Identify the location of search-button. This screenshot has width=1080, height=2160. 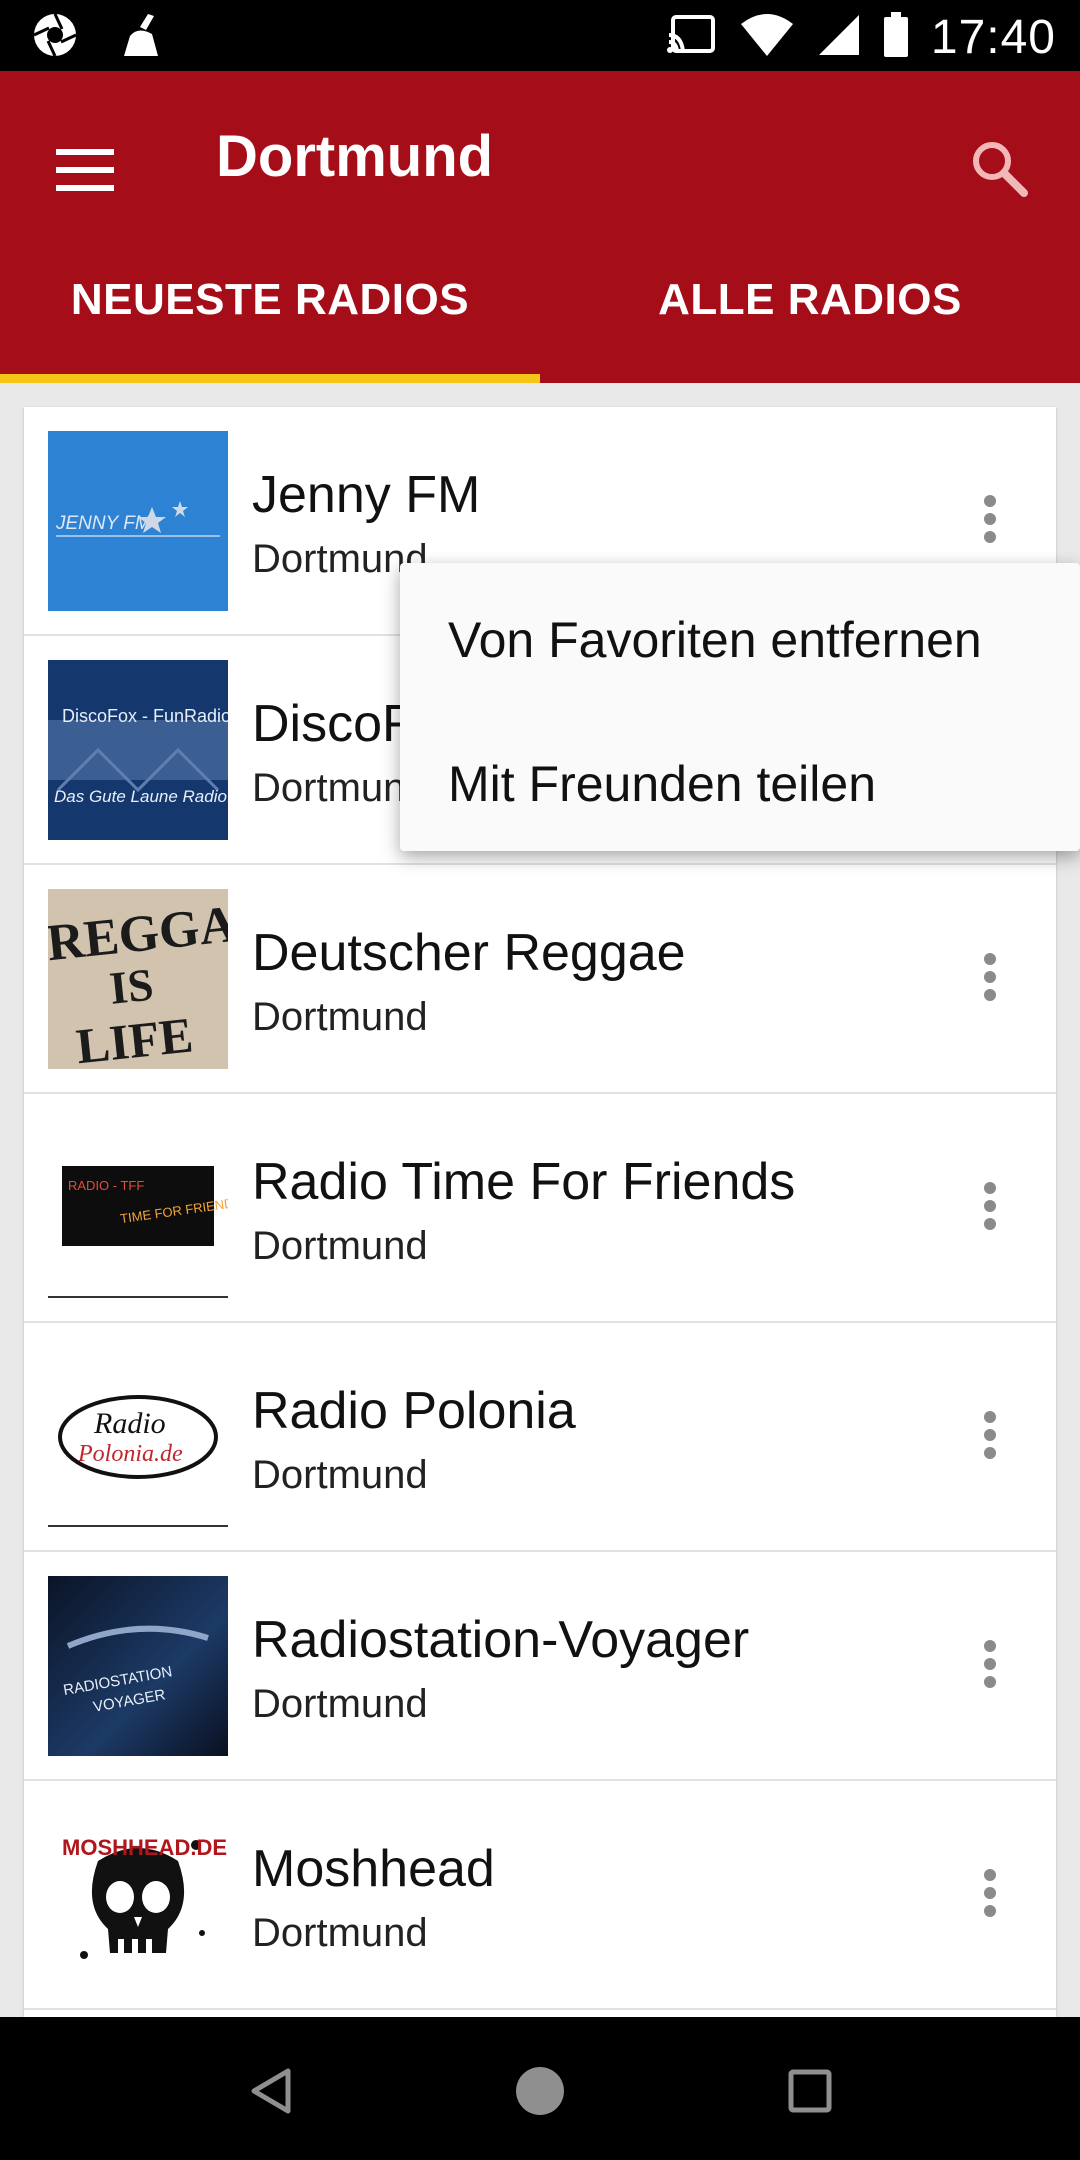
(999, 170).